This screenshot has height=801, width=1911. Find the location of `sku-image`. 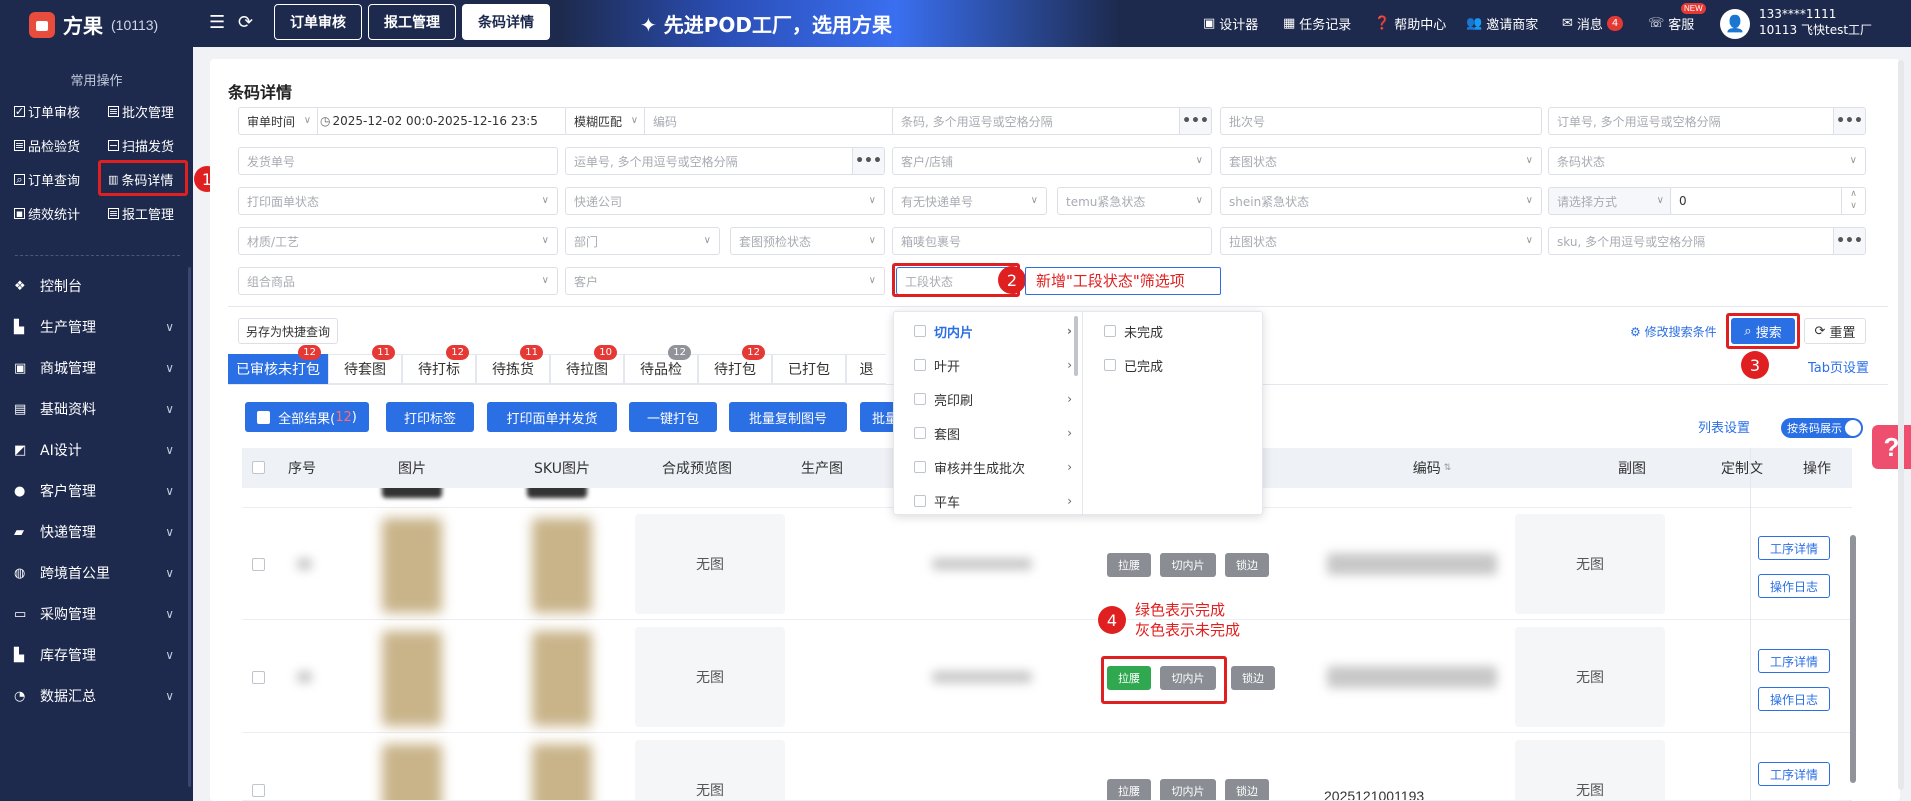

sku-image is located at coordinates (562, 565).